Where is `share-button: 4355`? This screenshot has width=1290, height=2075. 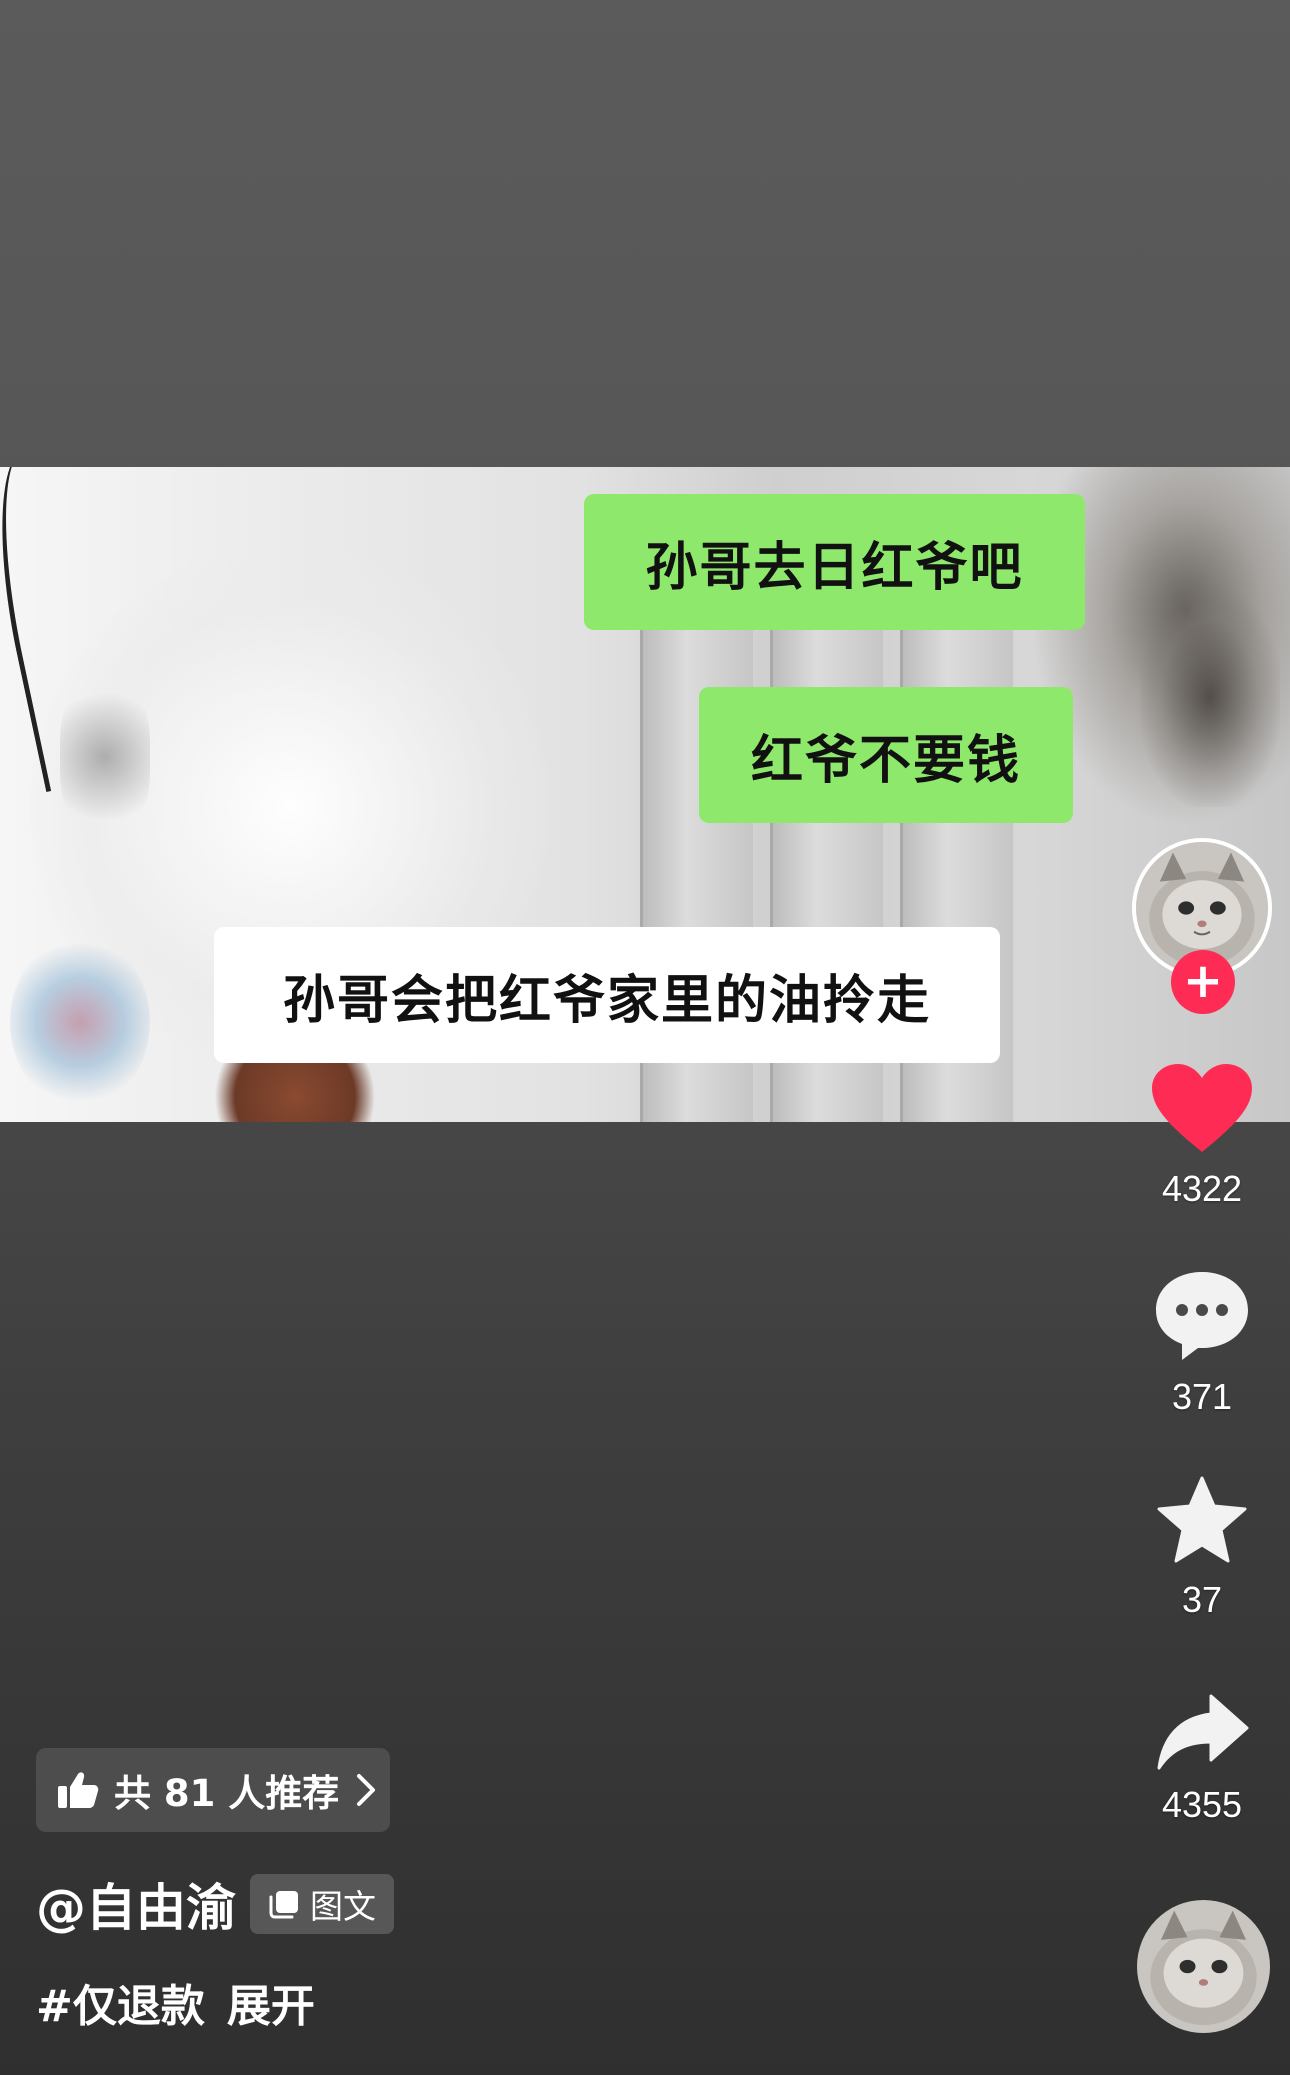
share-button: 4355 is located at coordinates (1202, 1759).